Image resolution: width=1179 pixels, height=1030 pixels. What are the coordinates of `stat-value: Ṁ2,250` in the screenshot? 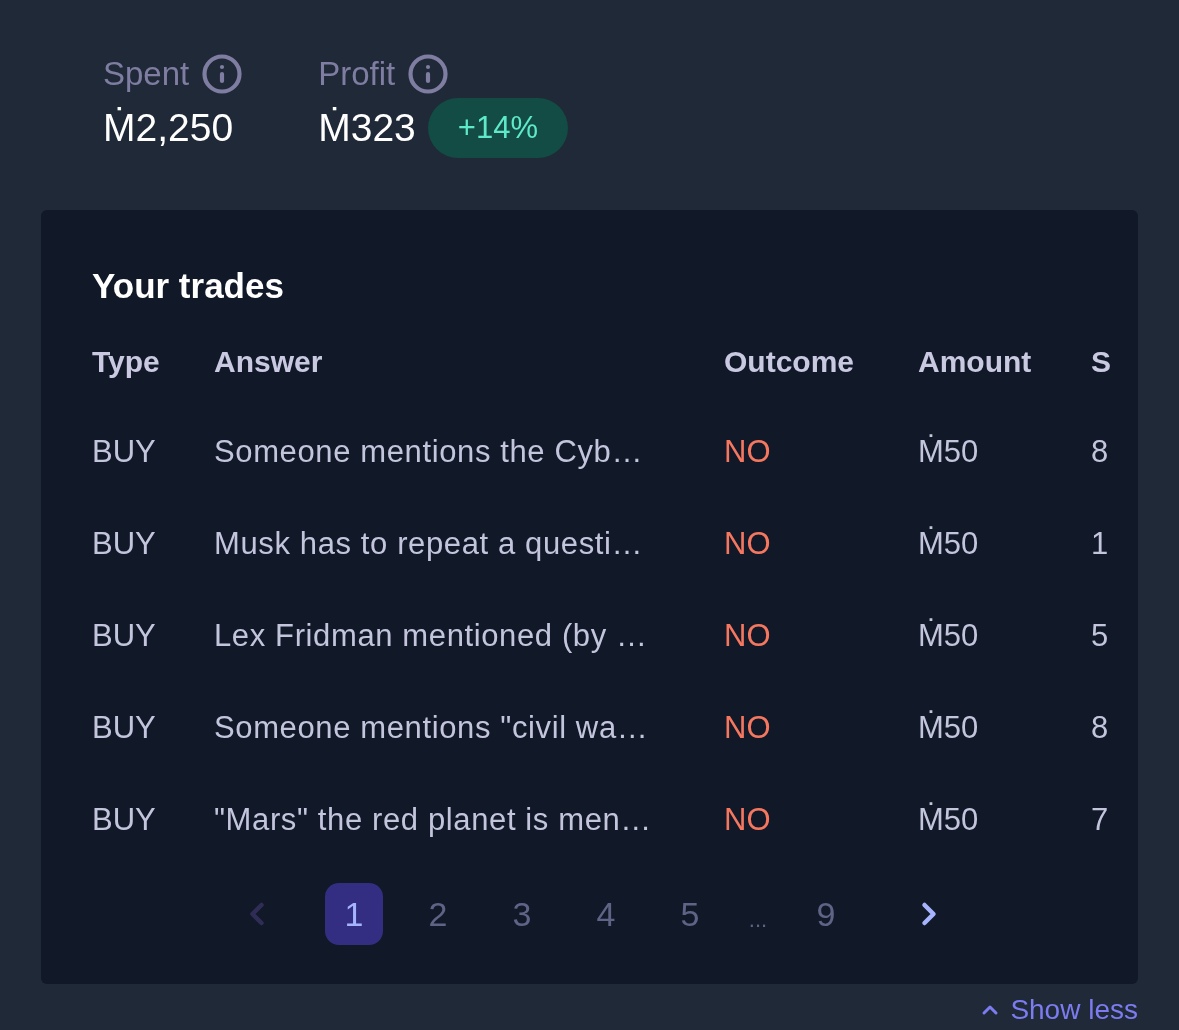 It's located at (168, 128).